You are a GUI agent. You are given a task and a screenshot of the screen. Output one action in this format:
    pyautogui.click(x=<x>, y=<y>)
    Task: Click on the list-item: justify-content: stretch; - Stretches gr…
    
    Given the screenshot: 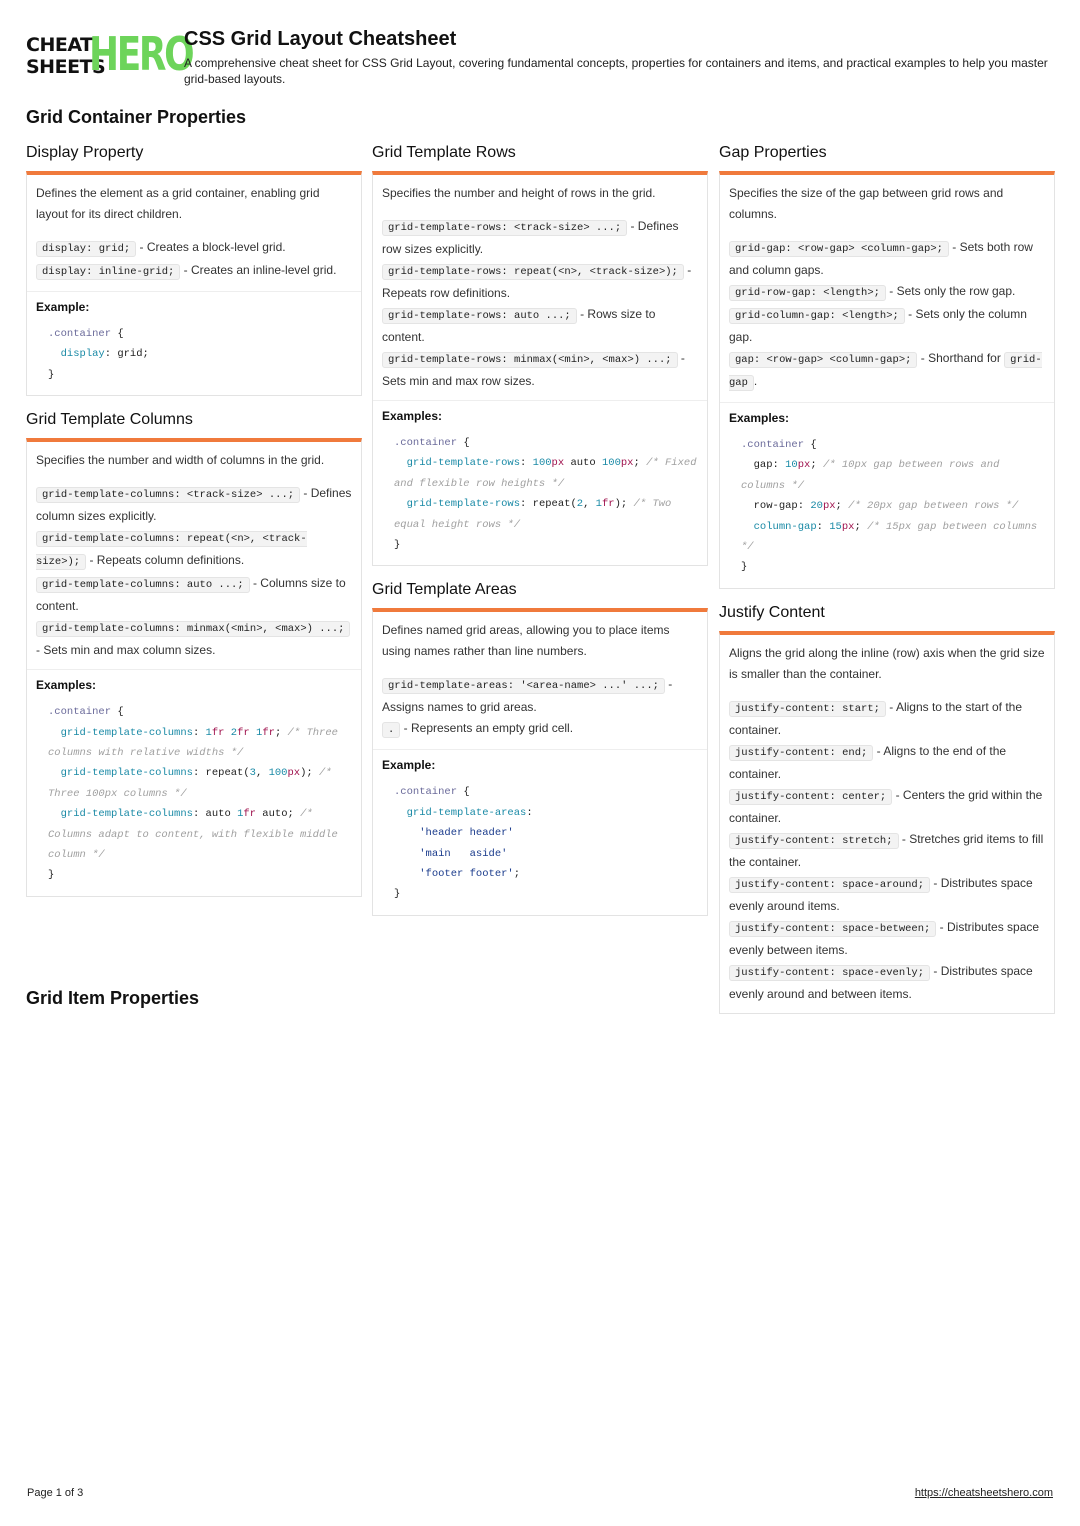 What is the action you would take?
    pyautogui.click(x=887, y=851)
    